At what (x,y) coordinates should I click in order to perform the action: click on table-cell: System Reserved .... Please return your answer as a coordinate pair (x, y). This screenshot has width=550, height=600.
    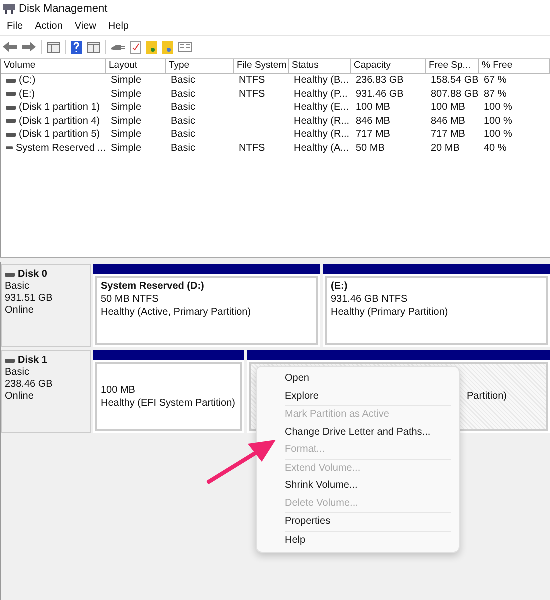
    Looking at the image, I should click on (61, 148).